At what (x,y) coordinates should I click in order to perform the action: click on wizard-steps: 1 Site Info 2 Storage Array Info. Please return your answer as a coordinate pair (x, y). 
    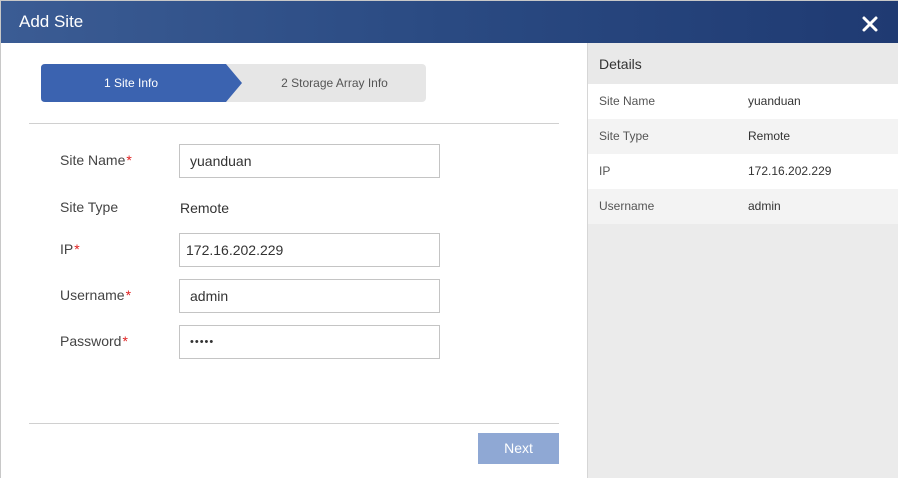
    Looking at the image, I should click on (234, 83).